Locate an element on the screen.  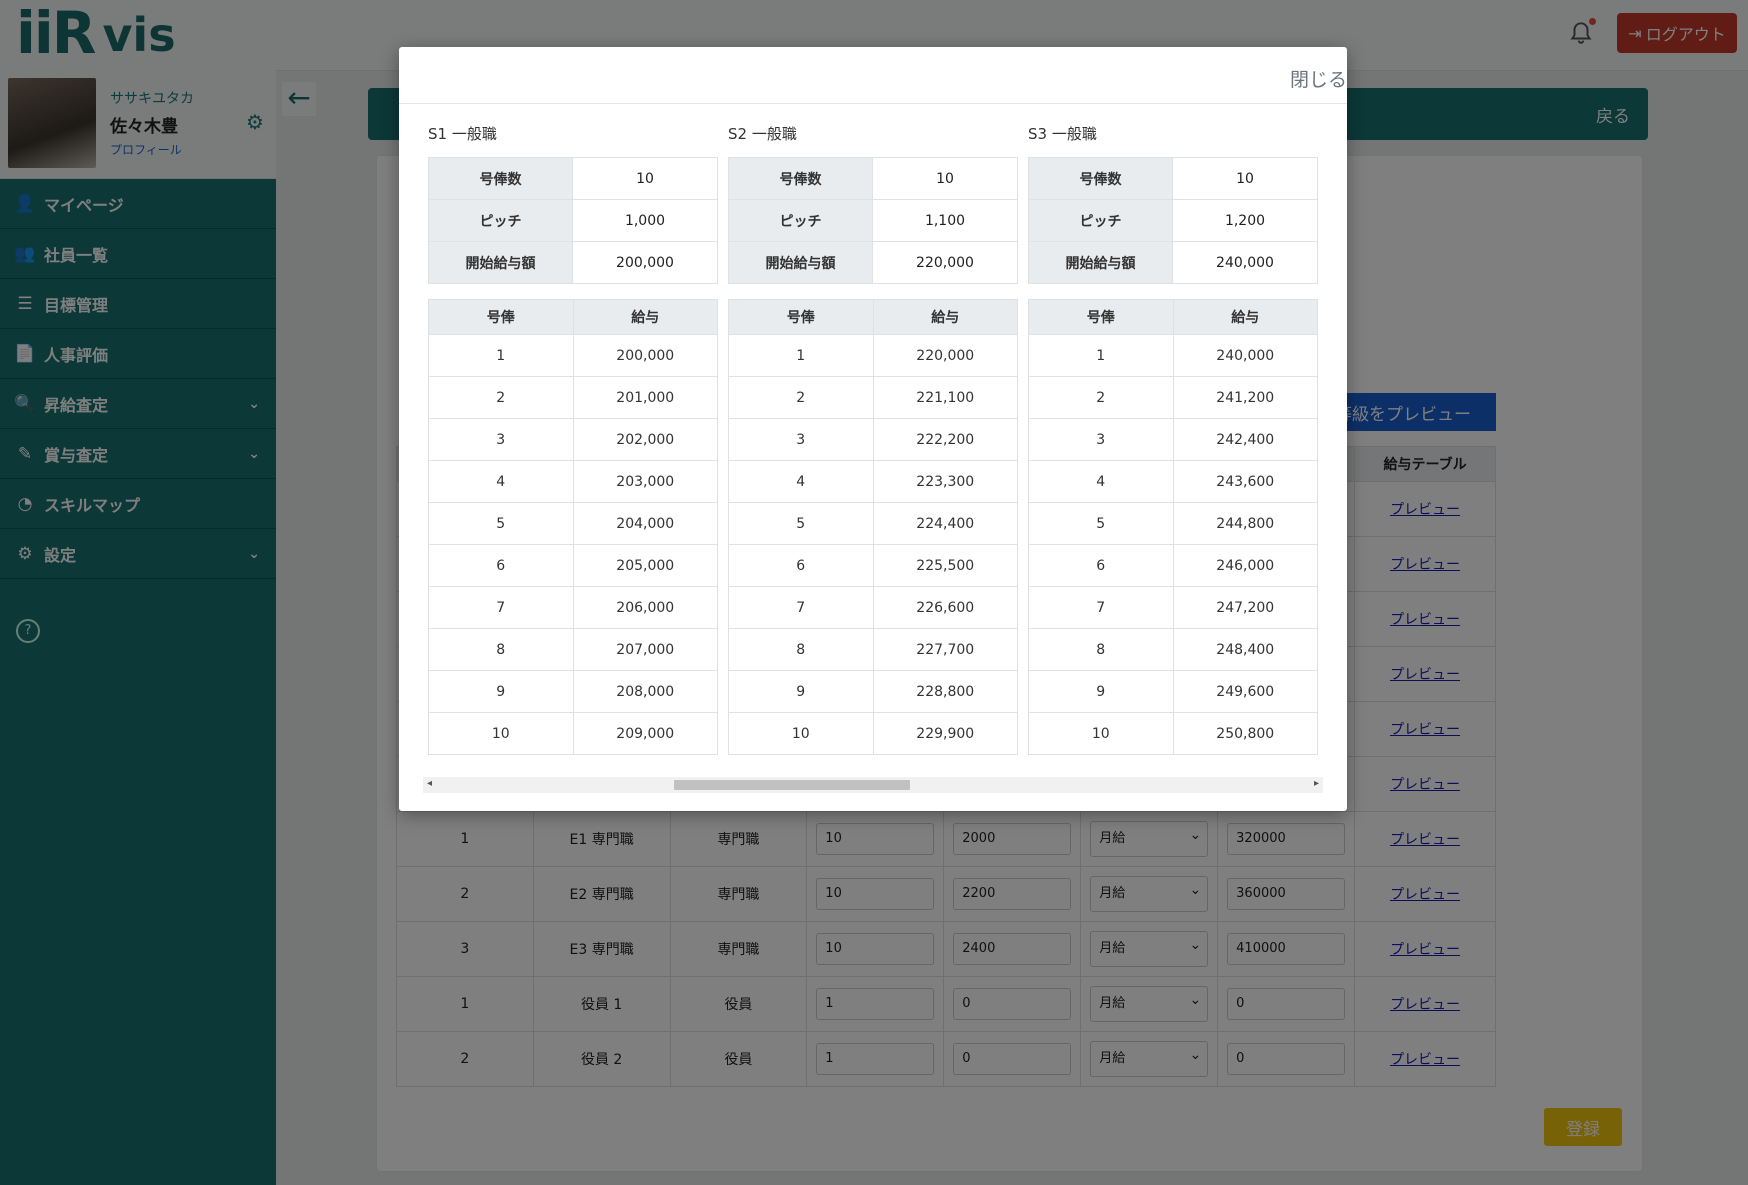
salary-cell: 247,200 is located at coordinates (1245, 607).